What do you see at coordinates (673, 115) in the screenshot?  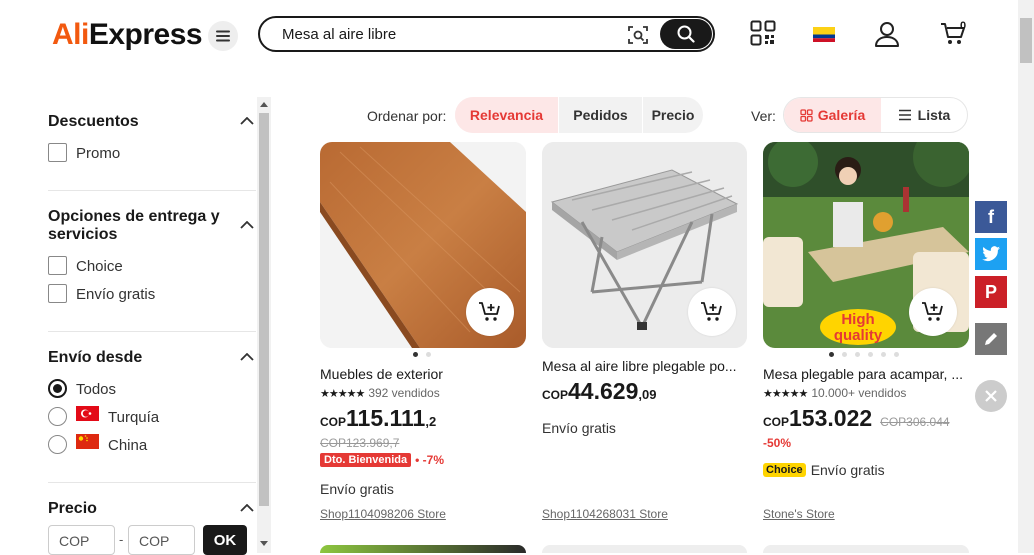 I see `sort-price-button: Precio` at bounding box center [673, 115].